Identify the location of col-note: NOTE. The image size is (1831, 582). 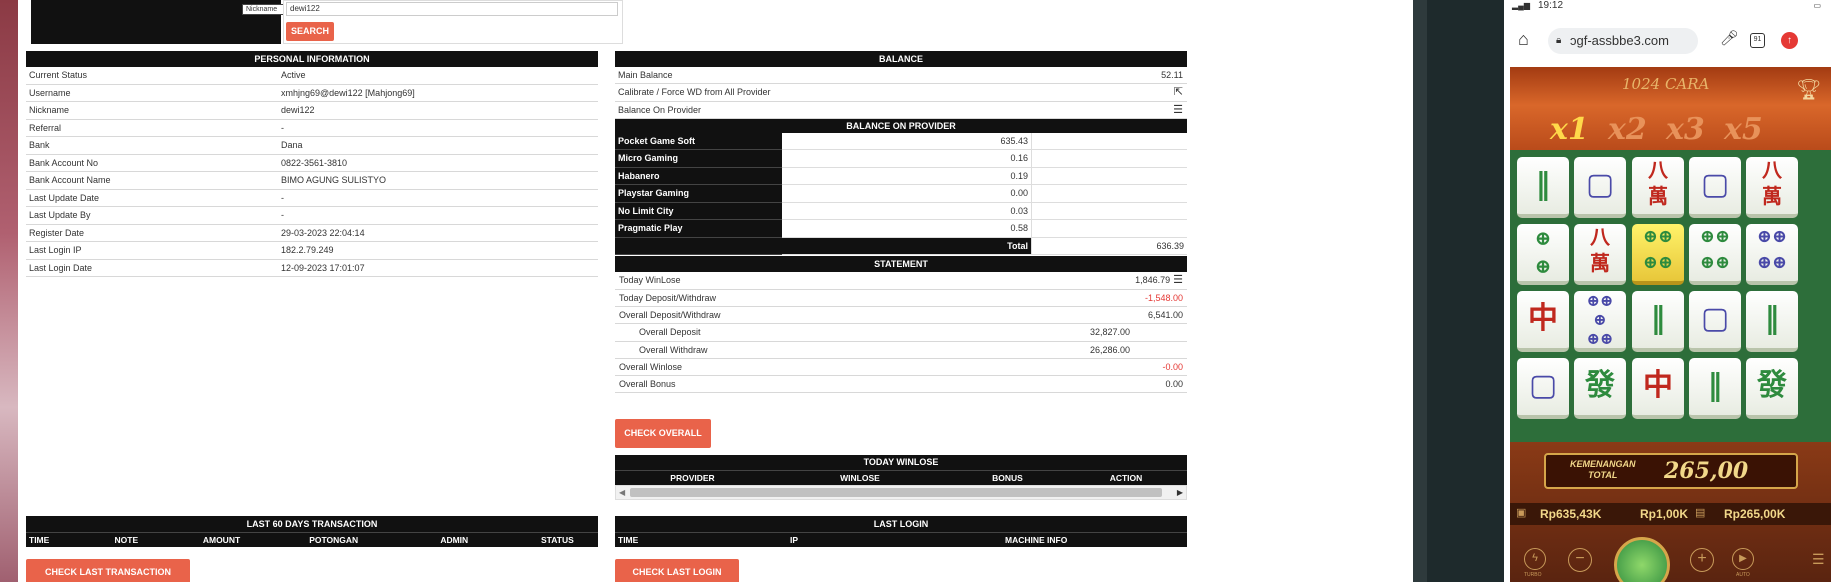
(126, 540).